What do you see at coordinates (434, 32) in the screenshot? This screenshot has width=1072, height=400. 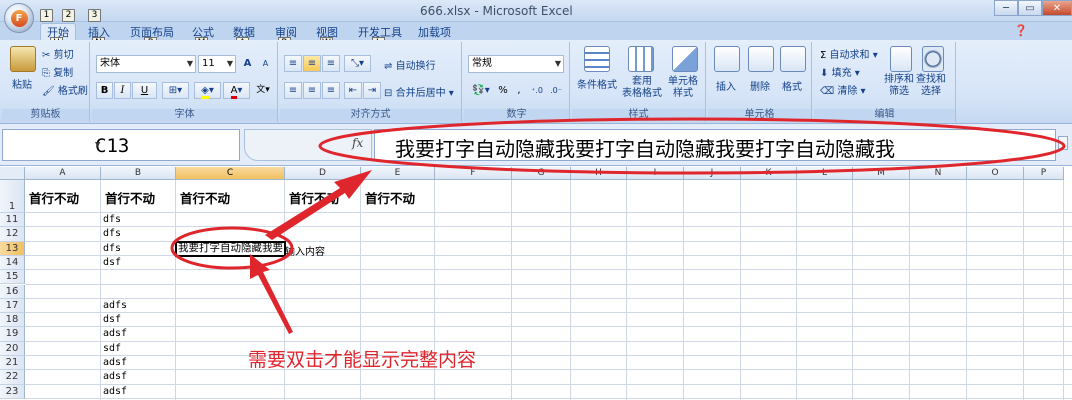 I see `tab-addins: 加载项` at bounding box center [434, 32].